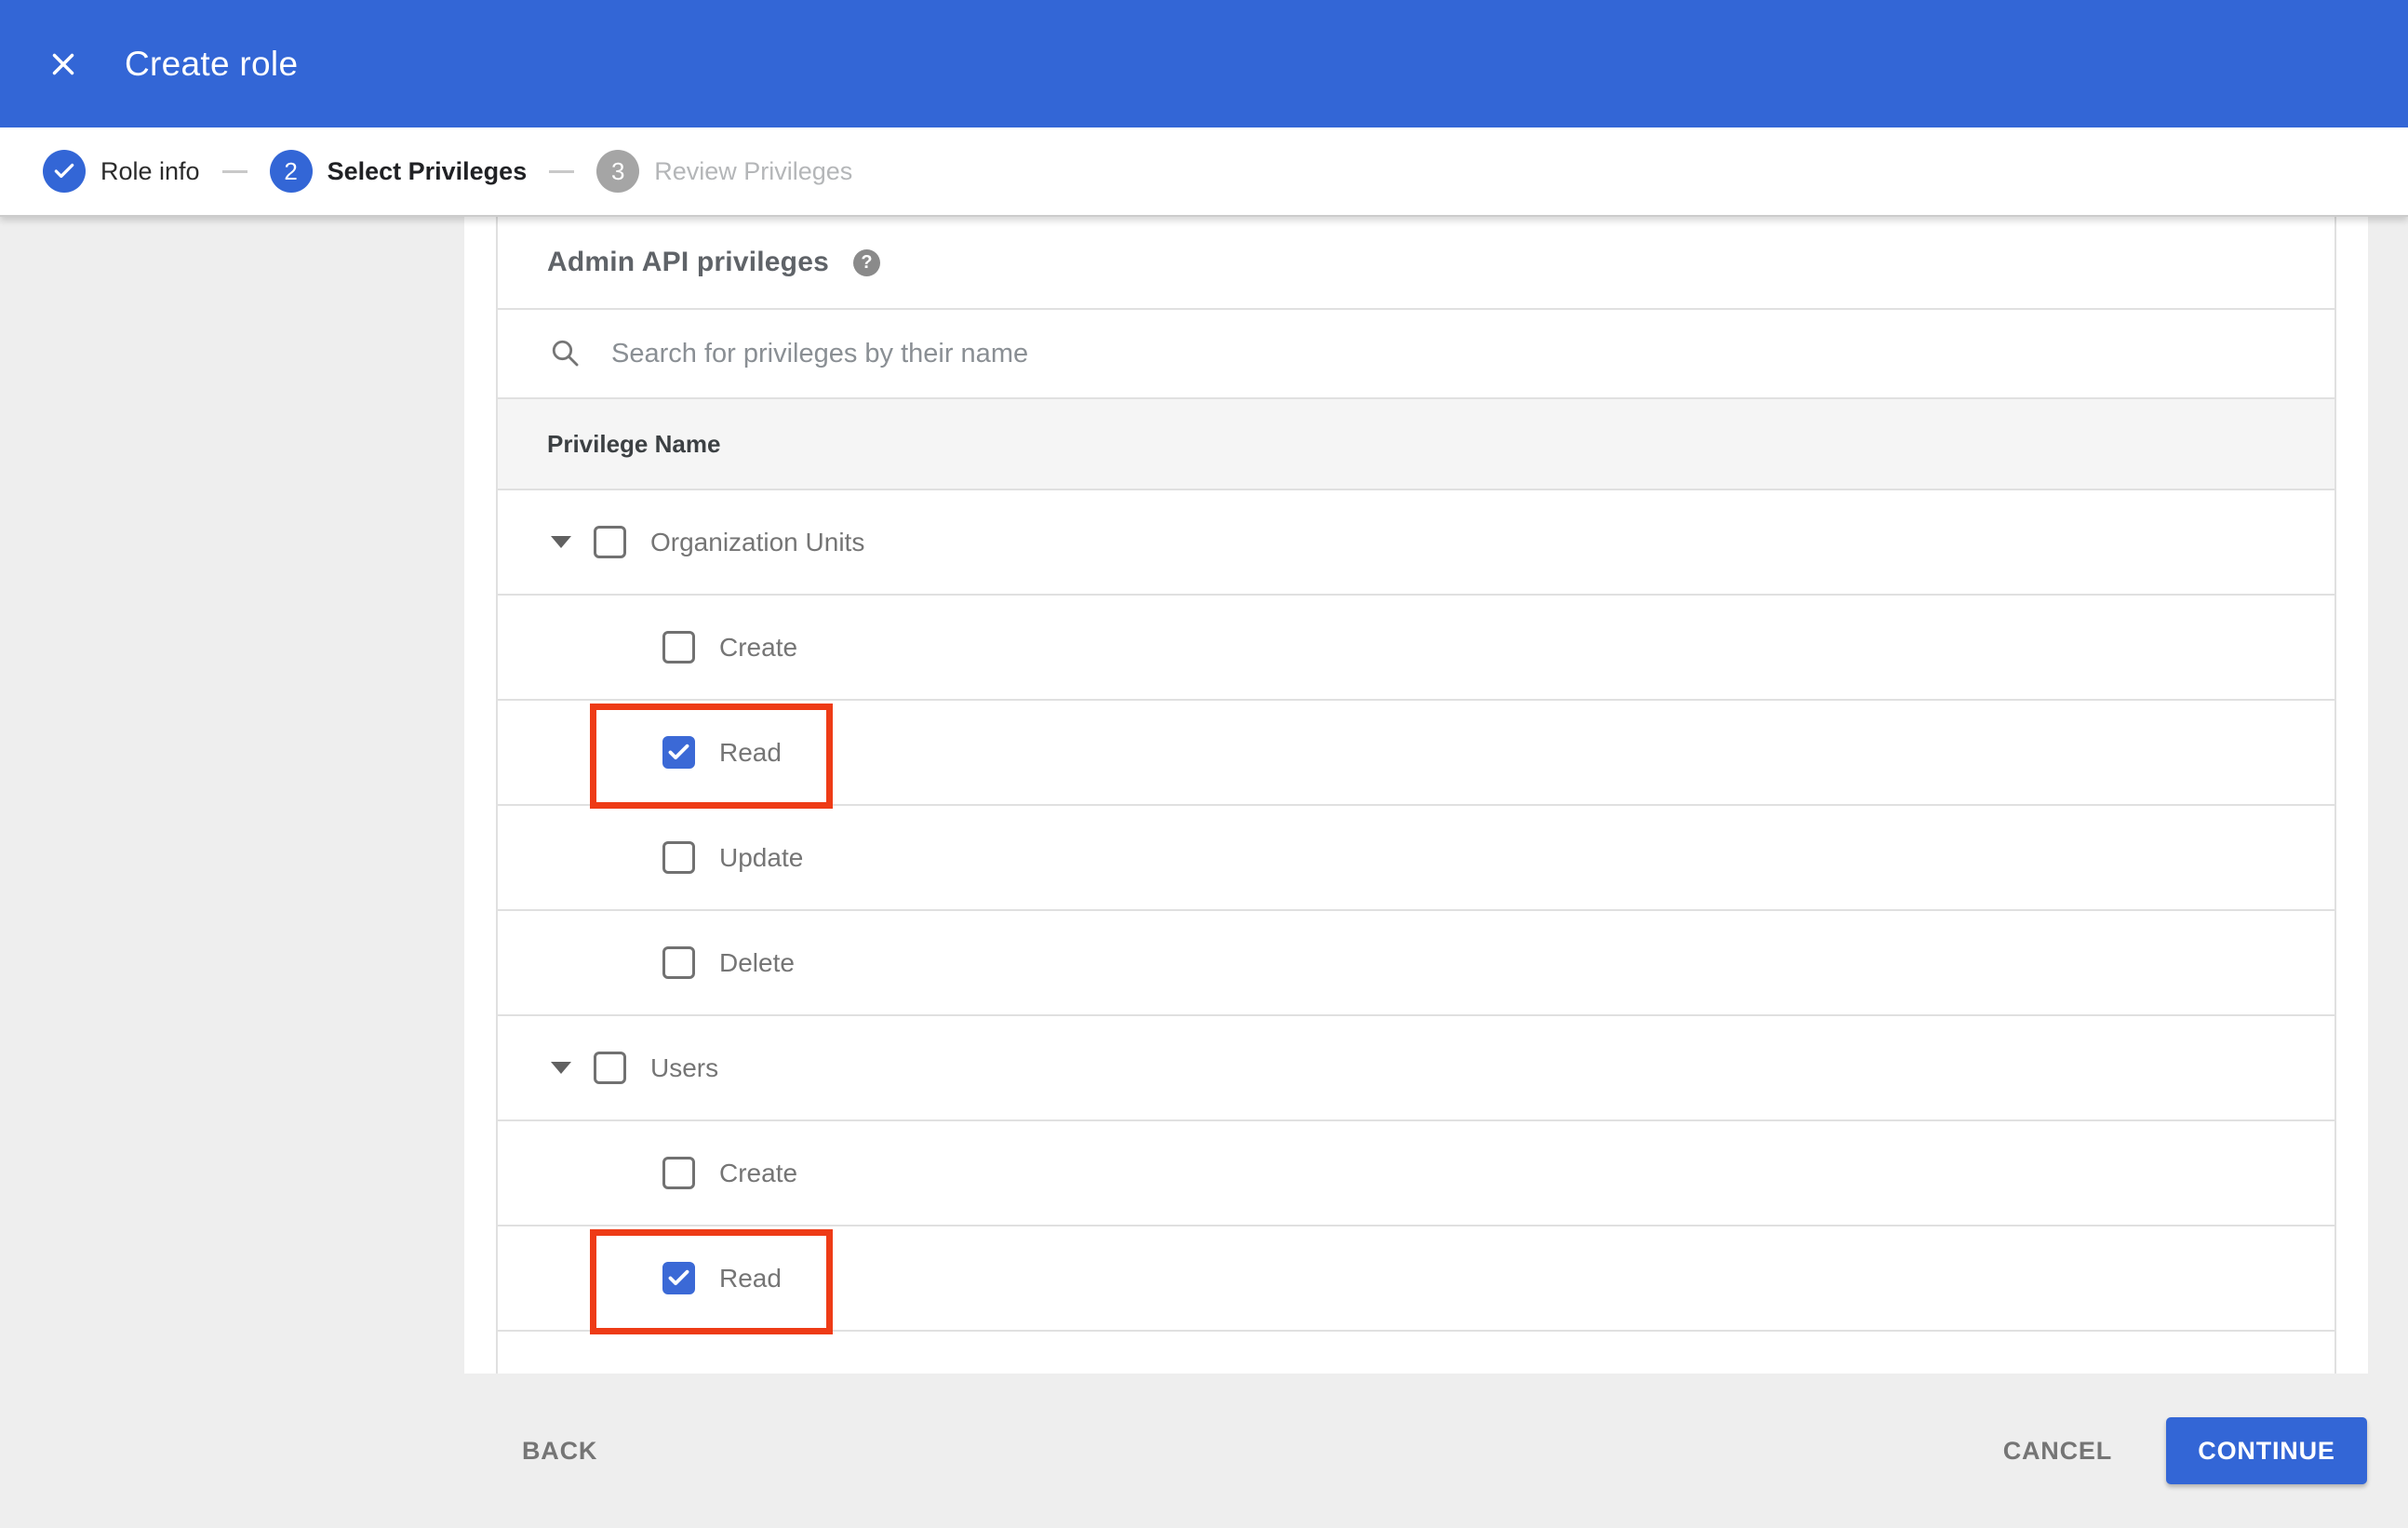 The height and width of the screenshot is (1528, 2408). I want to click on step-review-privileges: 3 Review Privileges, so click(724, 171).